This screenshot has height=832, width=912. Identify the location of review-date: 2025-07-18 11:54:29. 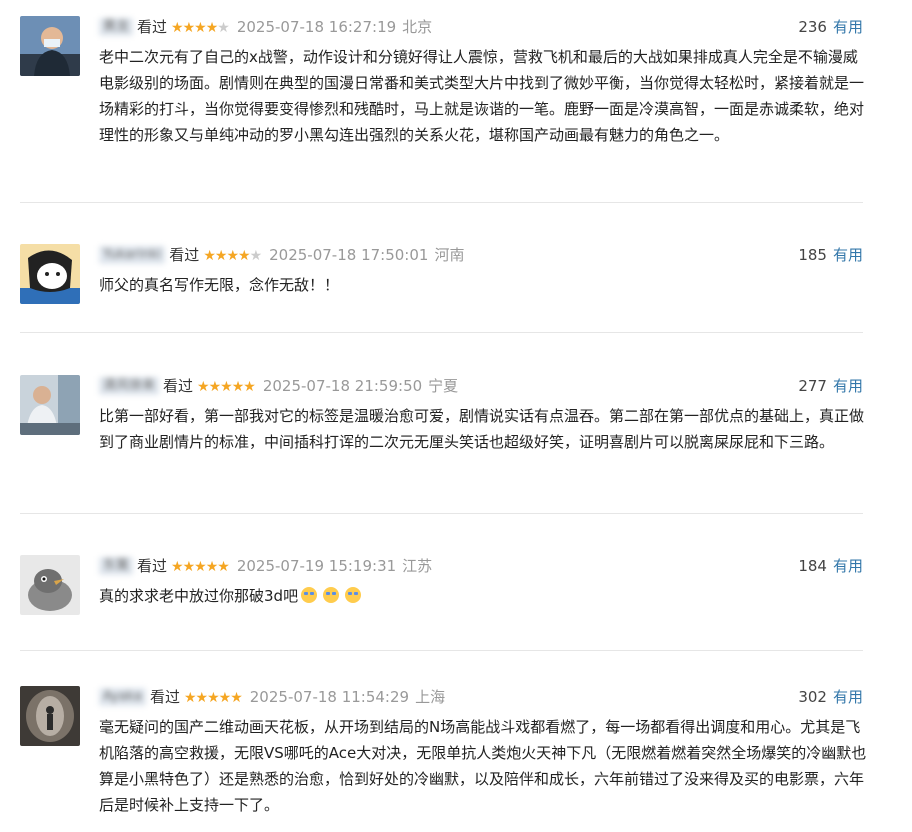
(329, 697).